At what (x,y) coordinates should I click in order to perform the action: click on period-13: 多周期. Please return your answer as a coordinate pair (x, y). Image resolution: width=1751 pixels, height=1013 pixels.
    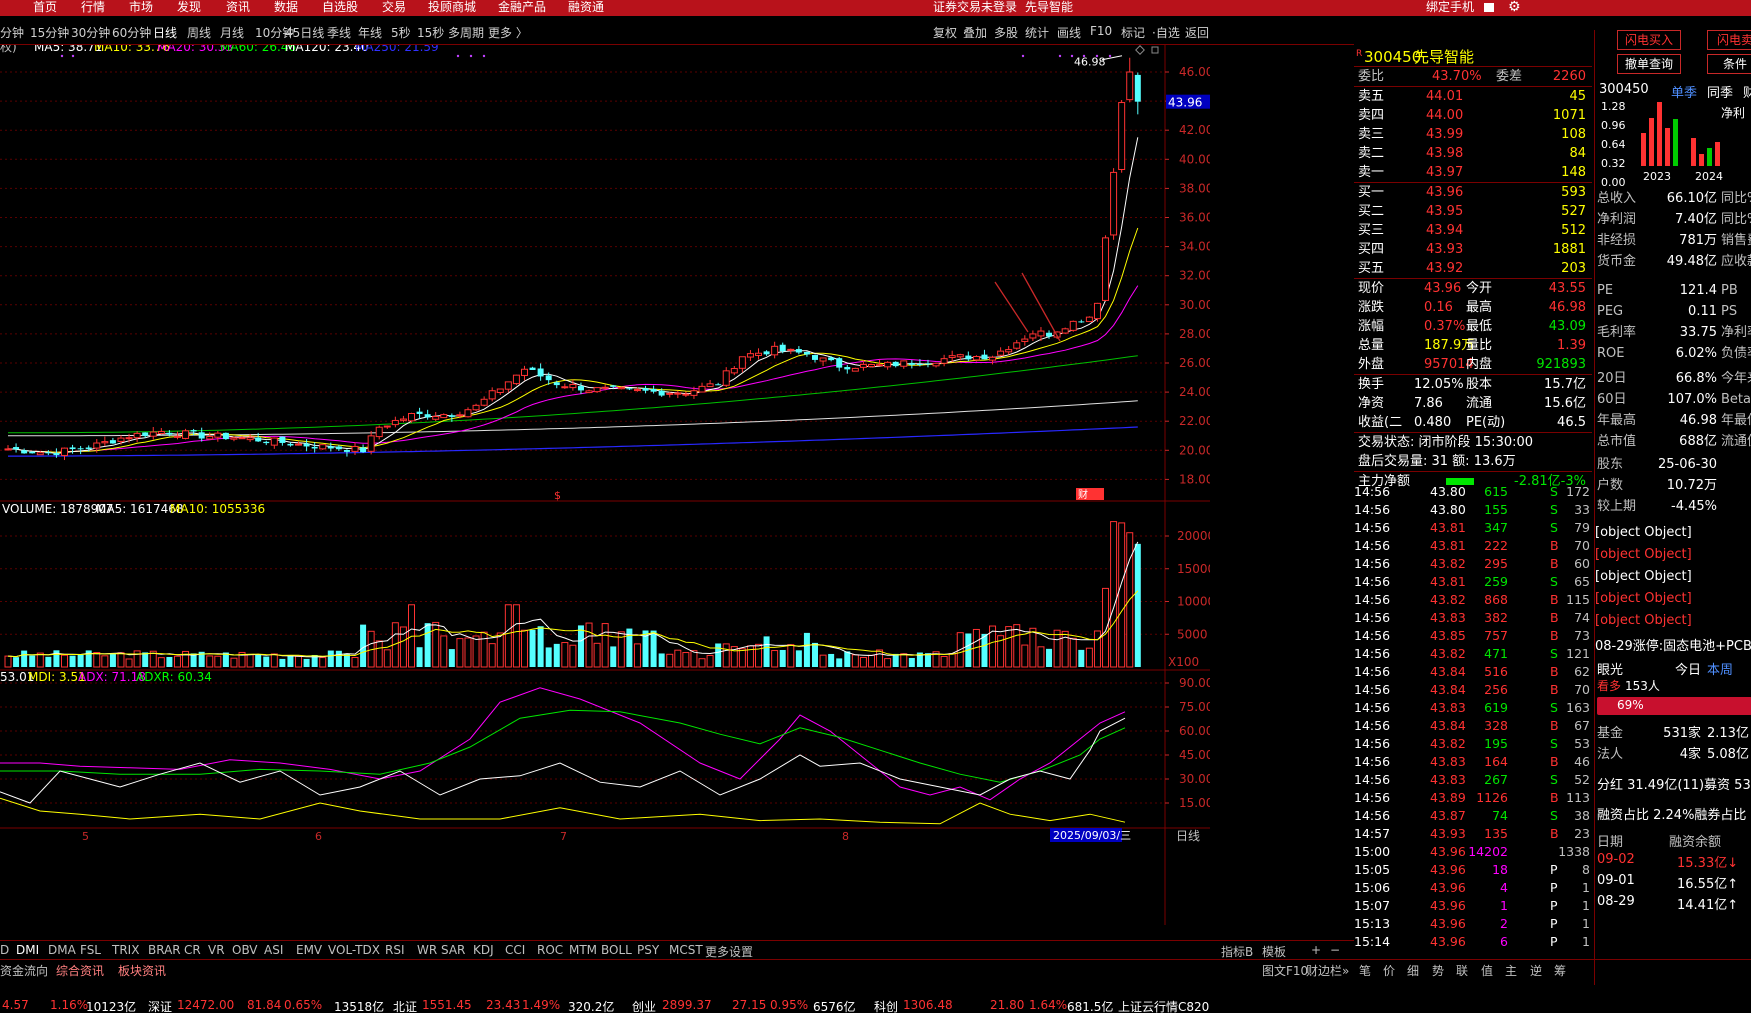
    Looking at the image, I should click on (466, 32).